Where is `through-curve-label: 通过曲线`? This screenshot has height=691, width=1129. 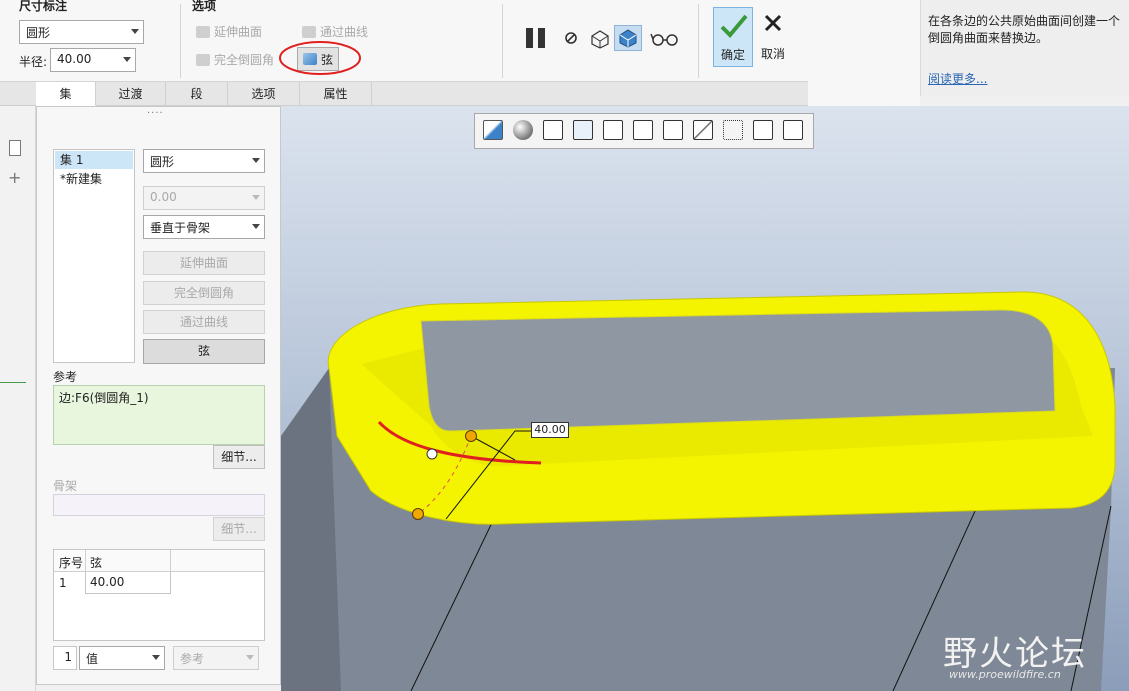
through-curve-label: 通过曲线 is located at coordinates (344, 32).